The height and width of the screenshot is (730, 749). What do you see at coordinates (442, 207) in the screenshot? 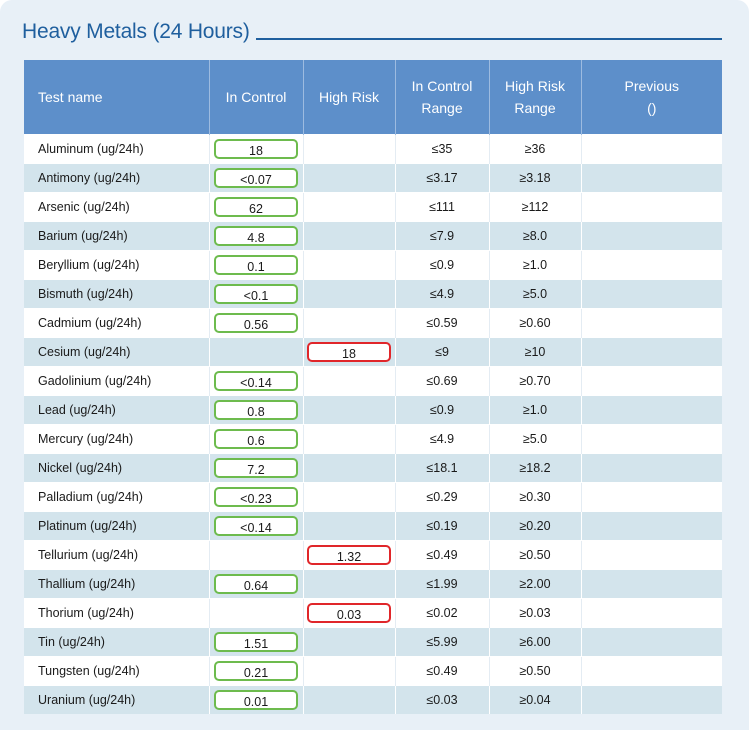
I see `in-control-range-cell: ≤111` at bounding box center [442, 207].